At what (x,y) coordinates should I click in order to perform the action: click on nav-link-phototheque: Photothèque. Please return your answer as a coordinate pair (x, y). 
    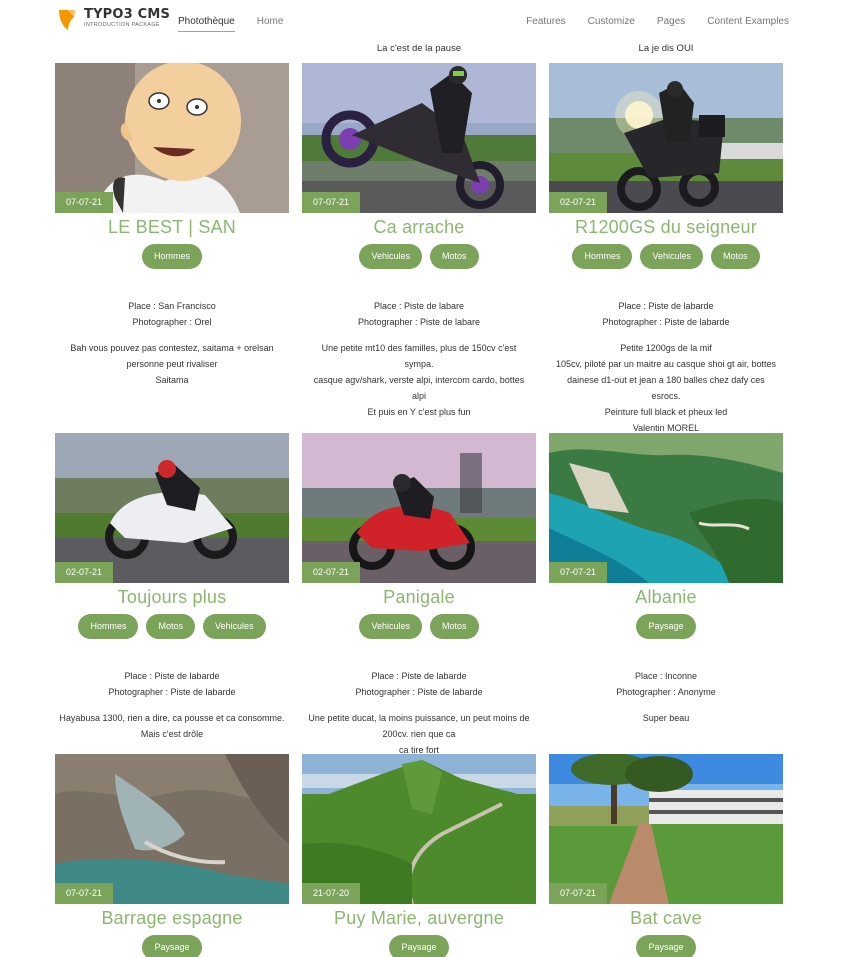
    Looking at the image, I should click on (206, 24).